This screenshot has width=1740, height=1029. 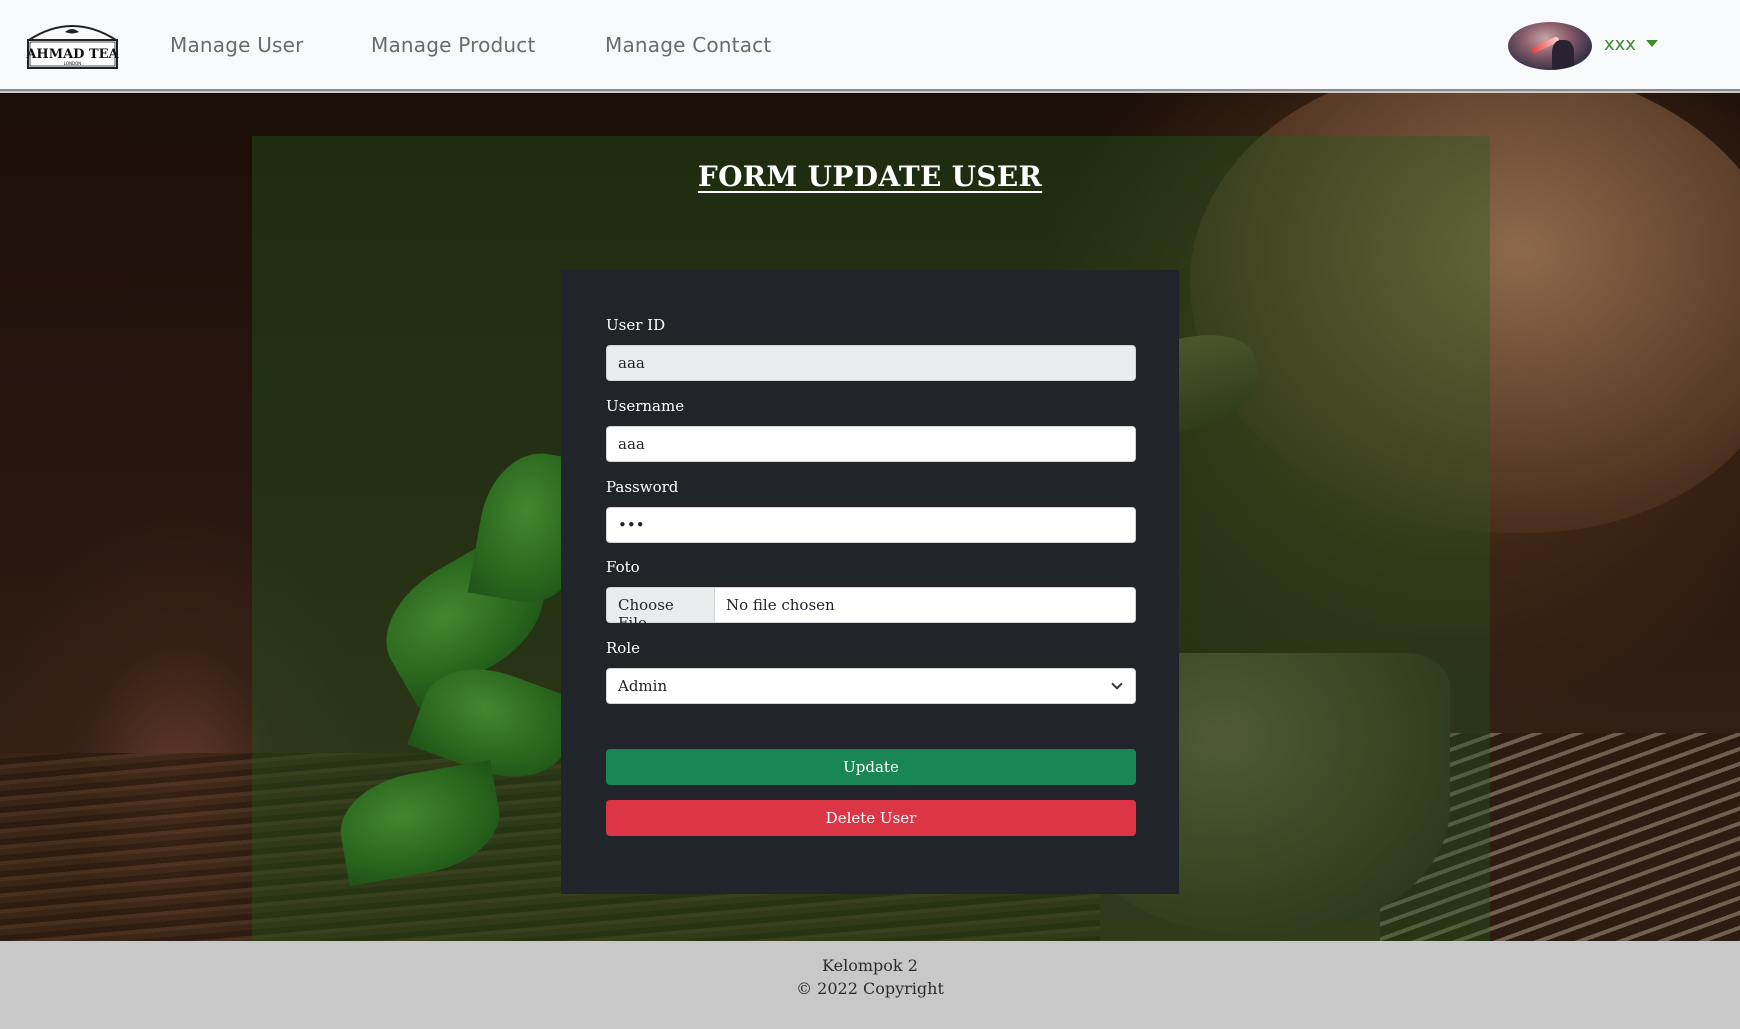 I want to click on avatar-figure, so click(x=1563, y=55).